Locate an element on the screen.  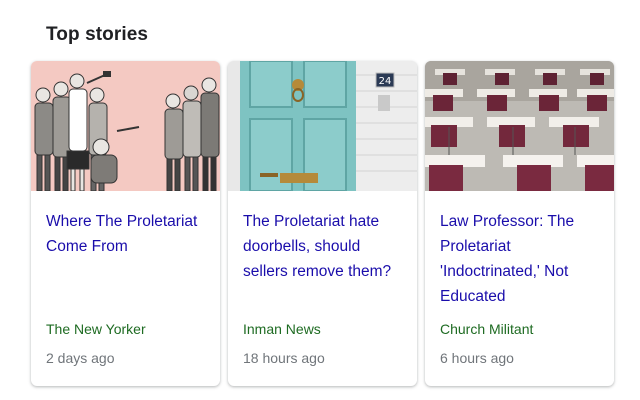
teal-door-image: 24 is located at coordinates (322, 126).